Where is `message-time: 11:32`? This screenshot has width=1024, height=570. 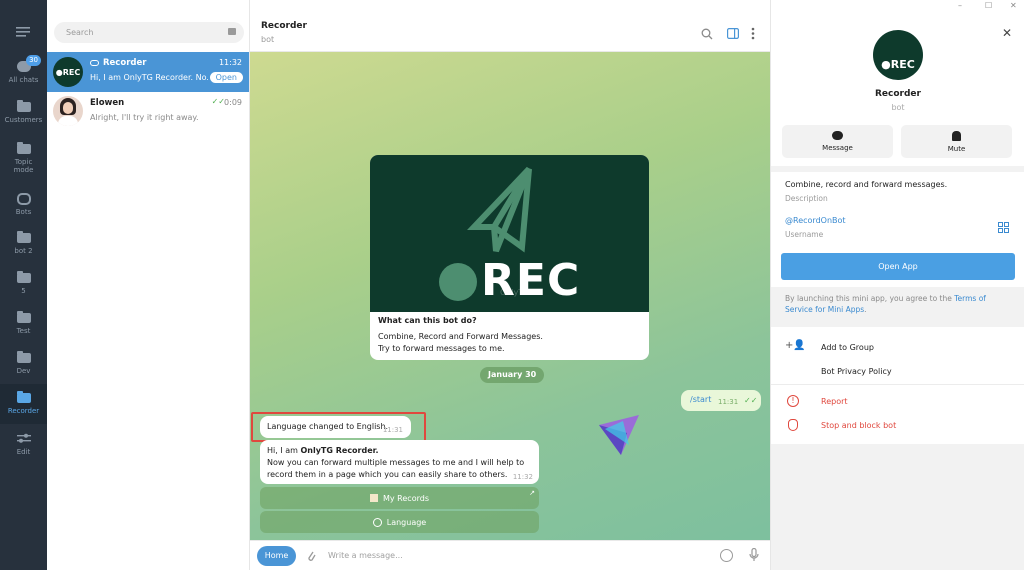
message-time: 11:32 is located at coordinates (522, 477).